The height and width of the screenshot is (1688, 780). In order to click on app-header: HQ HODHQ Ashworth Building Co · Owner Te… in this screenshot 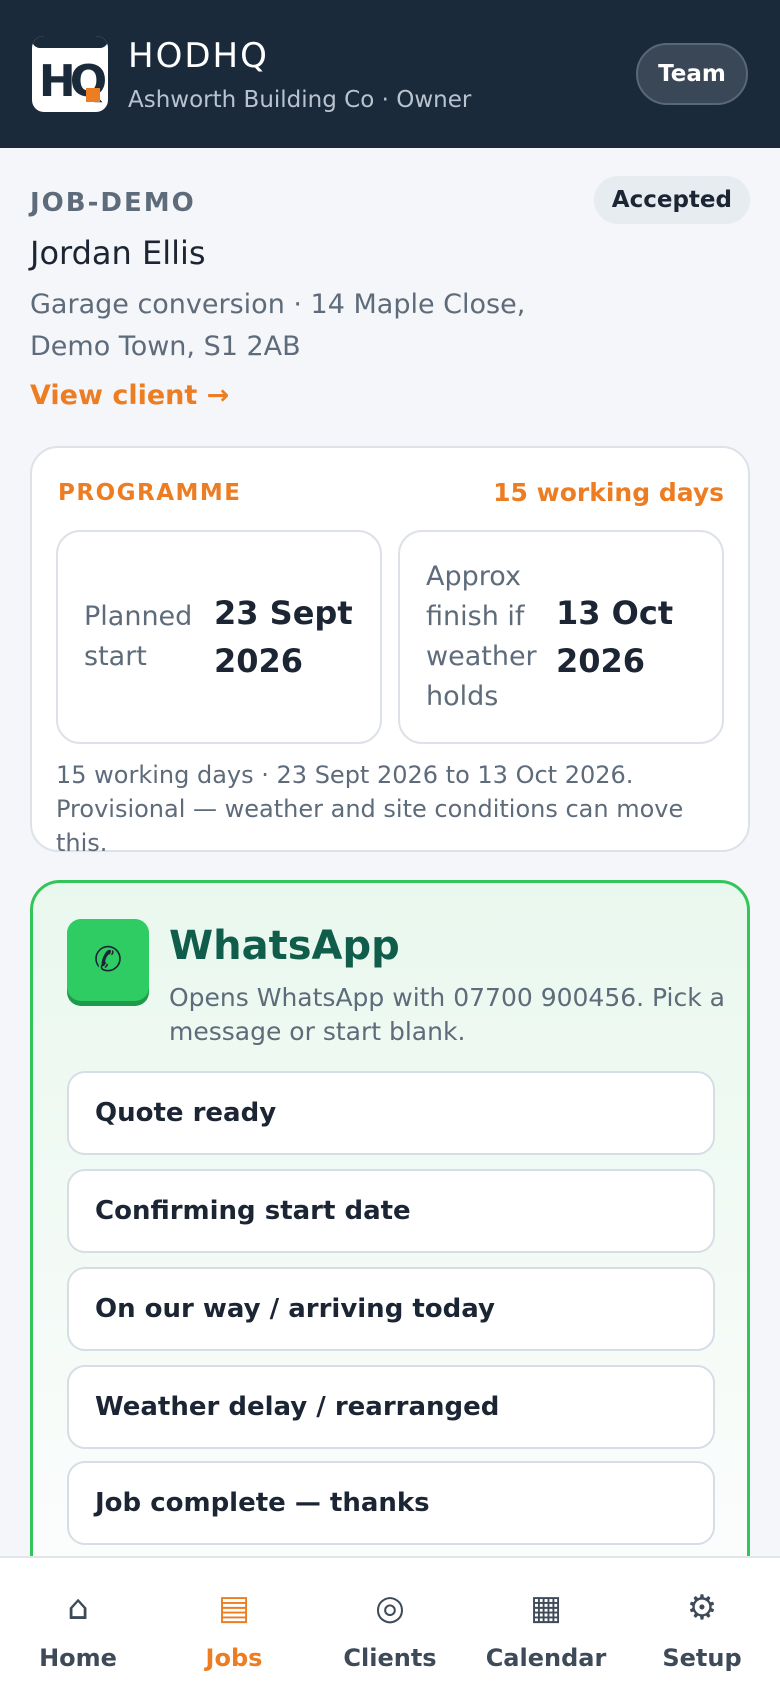, I will do `click(390, 74)`.